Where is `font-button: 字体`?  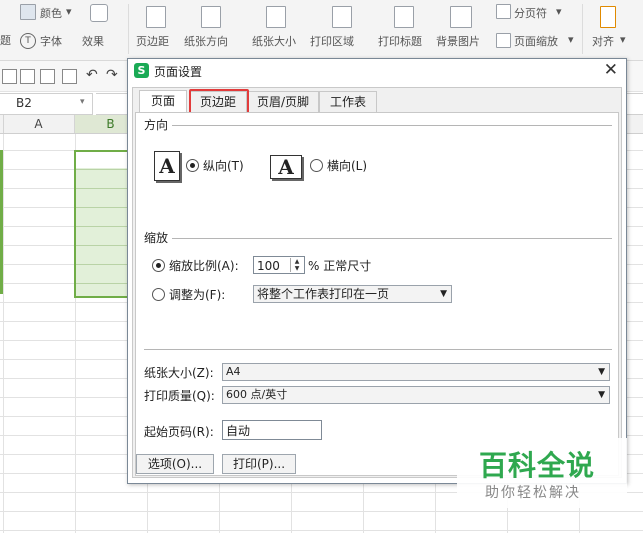 font-button: 字体 is located at coordinates (51, 41).